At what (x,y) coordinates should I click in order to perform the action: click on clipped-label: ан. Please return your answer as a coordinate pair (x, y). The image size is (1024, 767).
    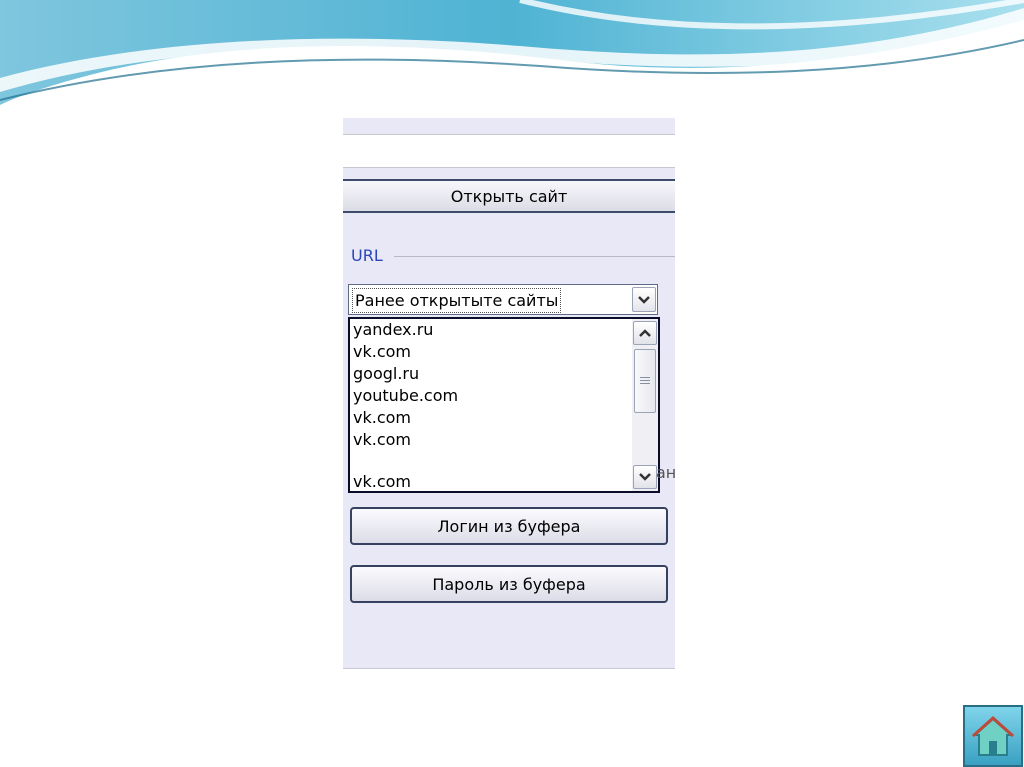
    Looking at the image, I should click on (665, 472).